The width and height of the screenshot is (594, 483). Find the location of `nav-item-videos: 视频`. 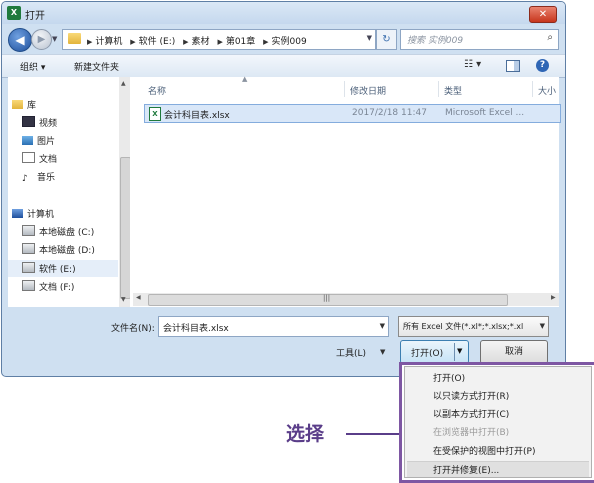

nav-item-videos: 视频 is located at coordinates (39, 122).